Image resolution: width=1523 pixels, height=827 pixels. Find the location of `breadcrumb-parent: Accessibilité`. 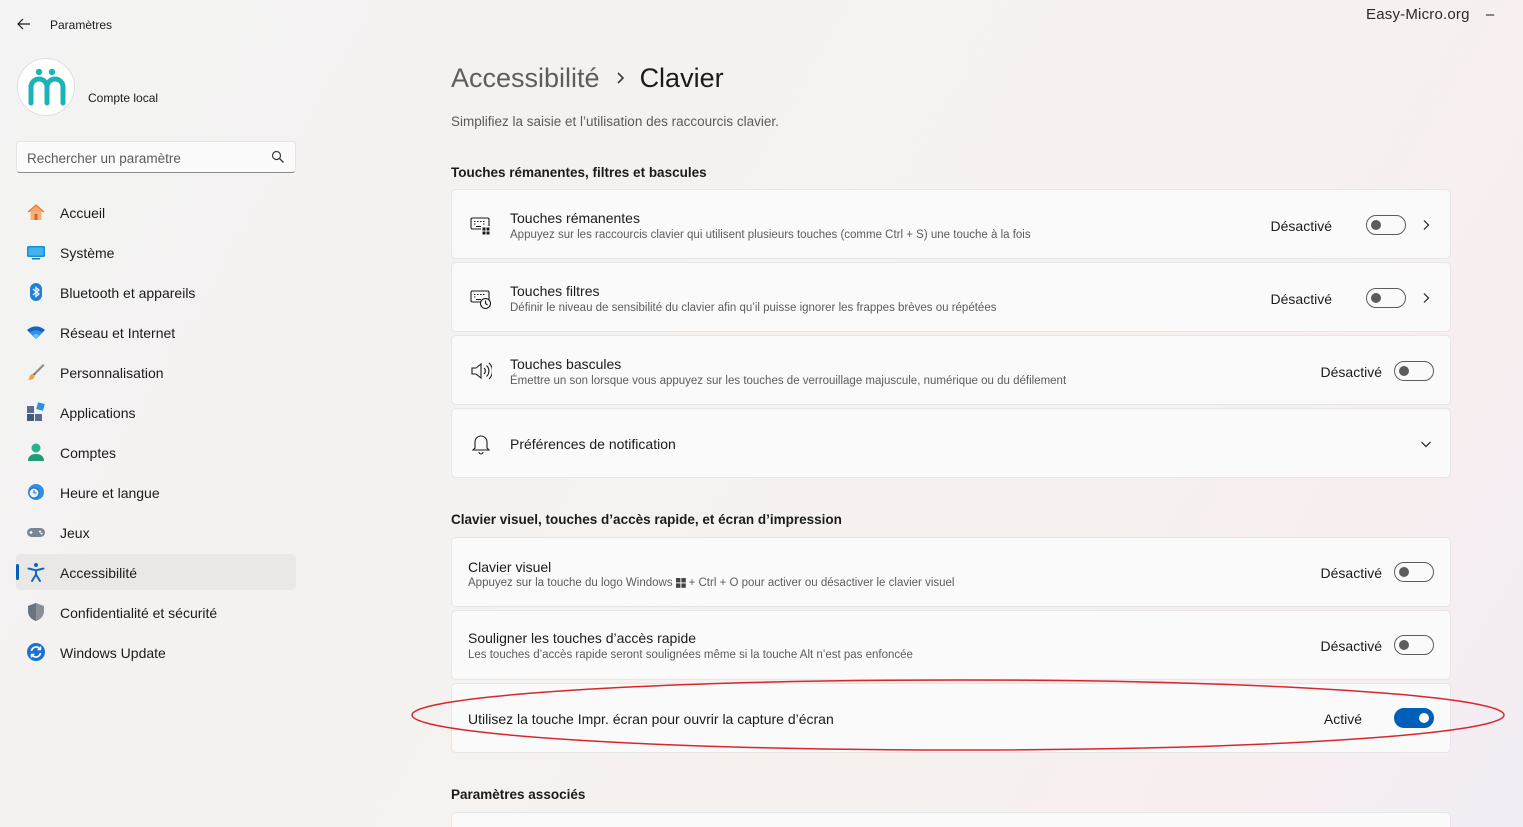

breadcrumb-parent: Accessibilité is located at coordinates (525, 78).